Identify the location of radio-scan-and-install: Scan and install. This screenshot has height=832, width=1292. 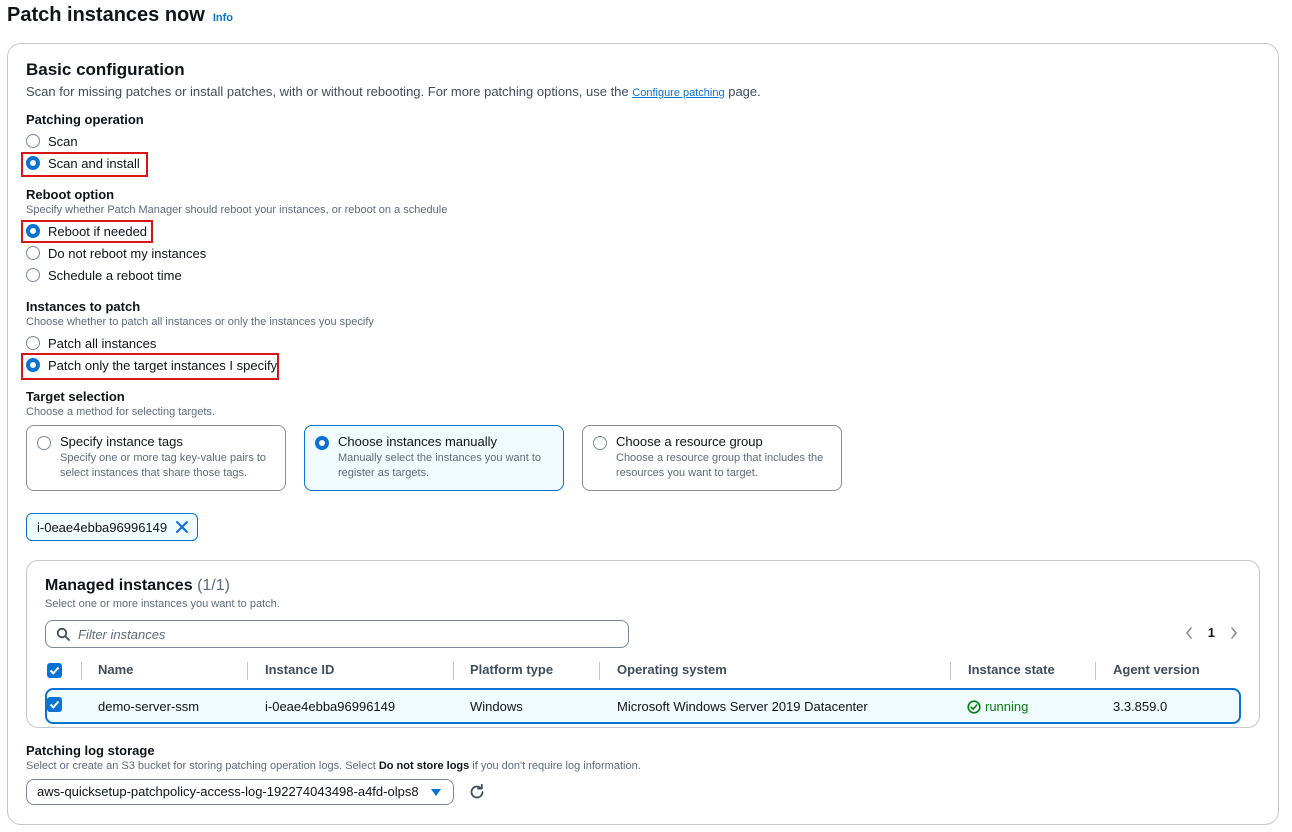
(83, 163).